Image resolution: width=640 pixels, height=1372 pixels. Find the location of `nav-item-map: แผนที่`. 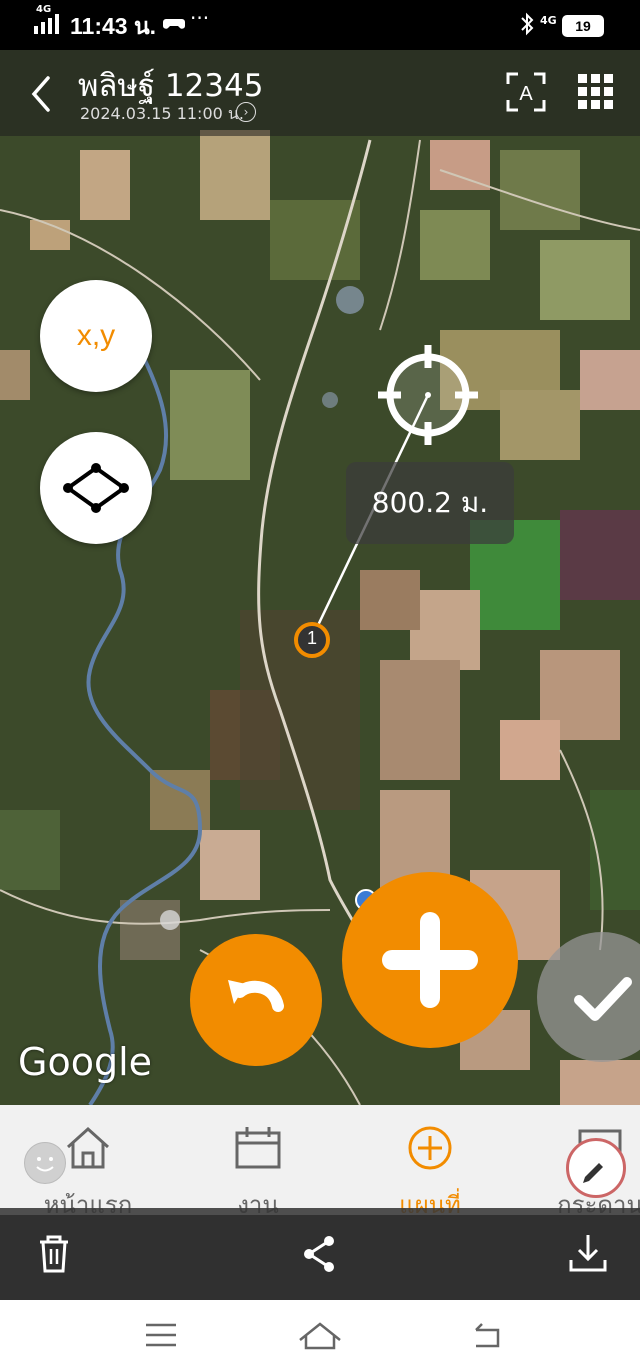

nav-item-map: แผนที่ is located at coordinates (430, 1162).